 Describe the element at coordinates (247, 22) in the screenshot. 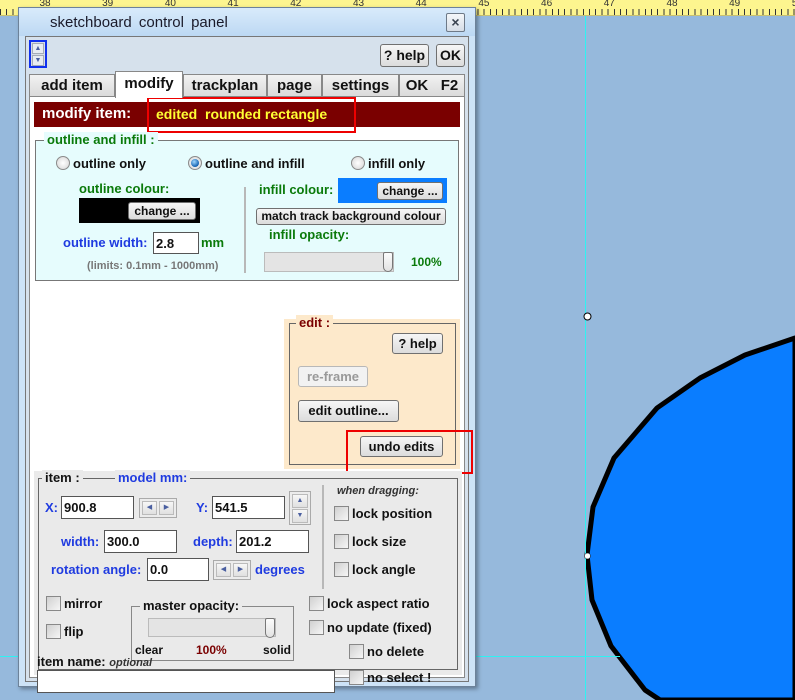

I see `title-bar: sketchboard control panel ×` at that location.